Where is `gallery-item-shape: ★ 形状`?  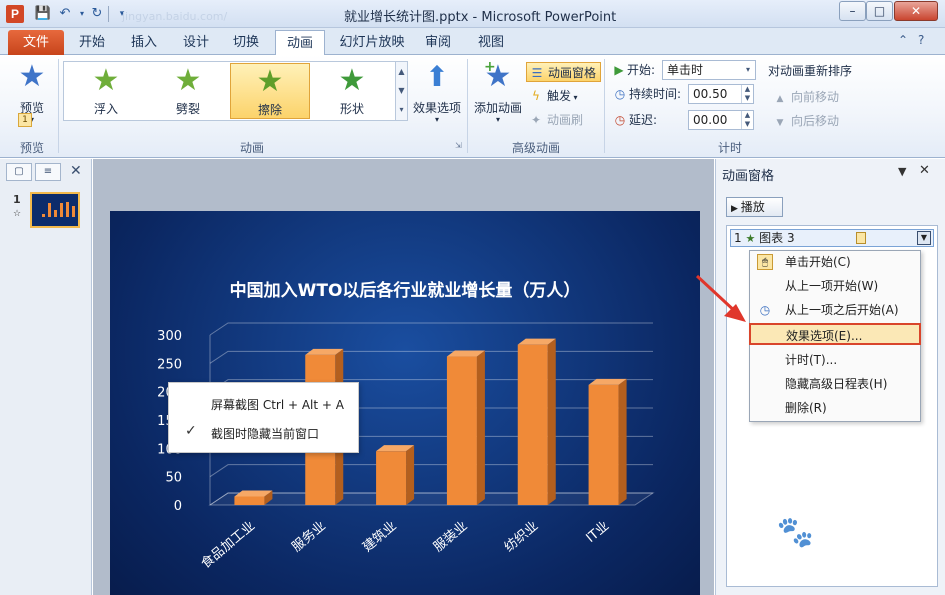
gallery-item-shape: ★ 形状 is located at coordinates (352, 91).